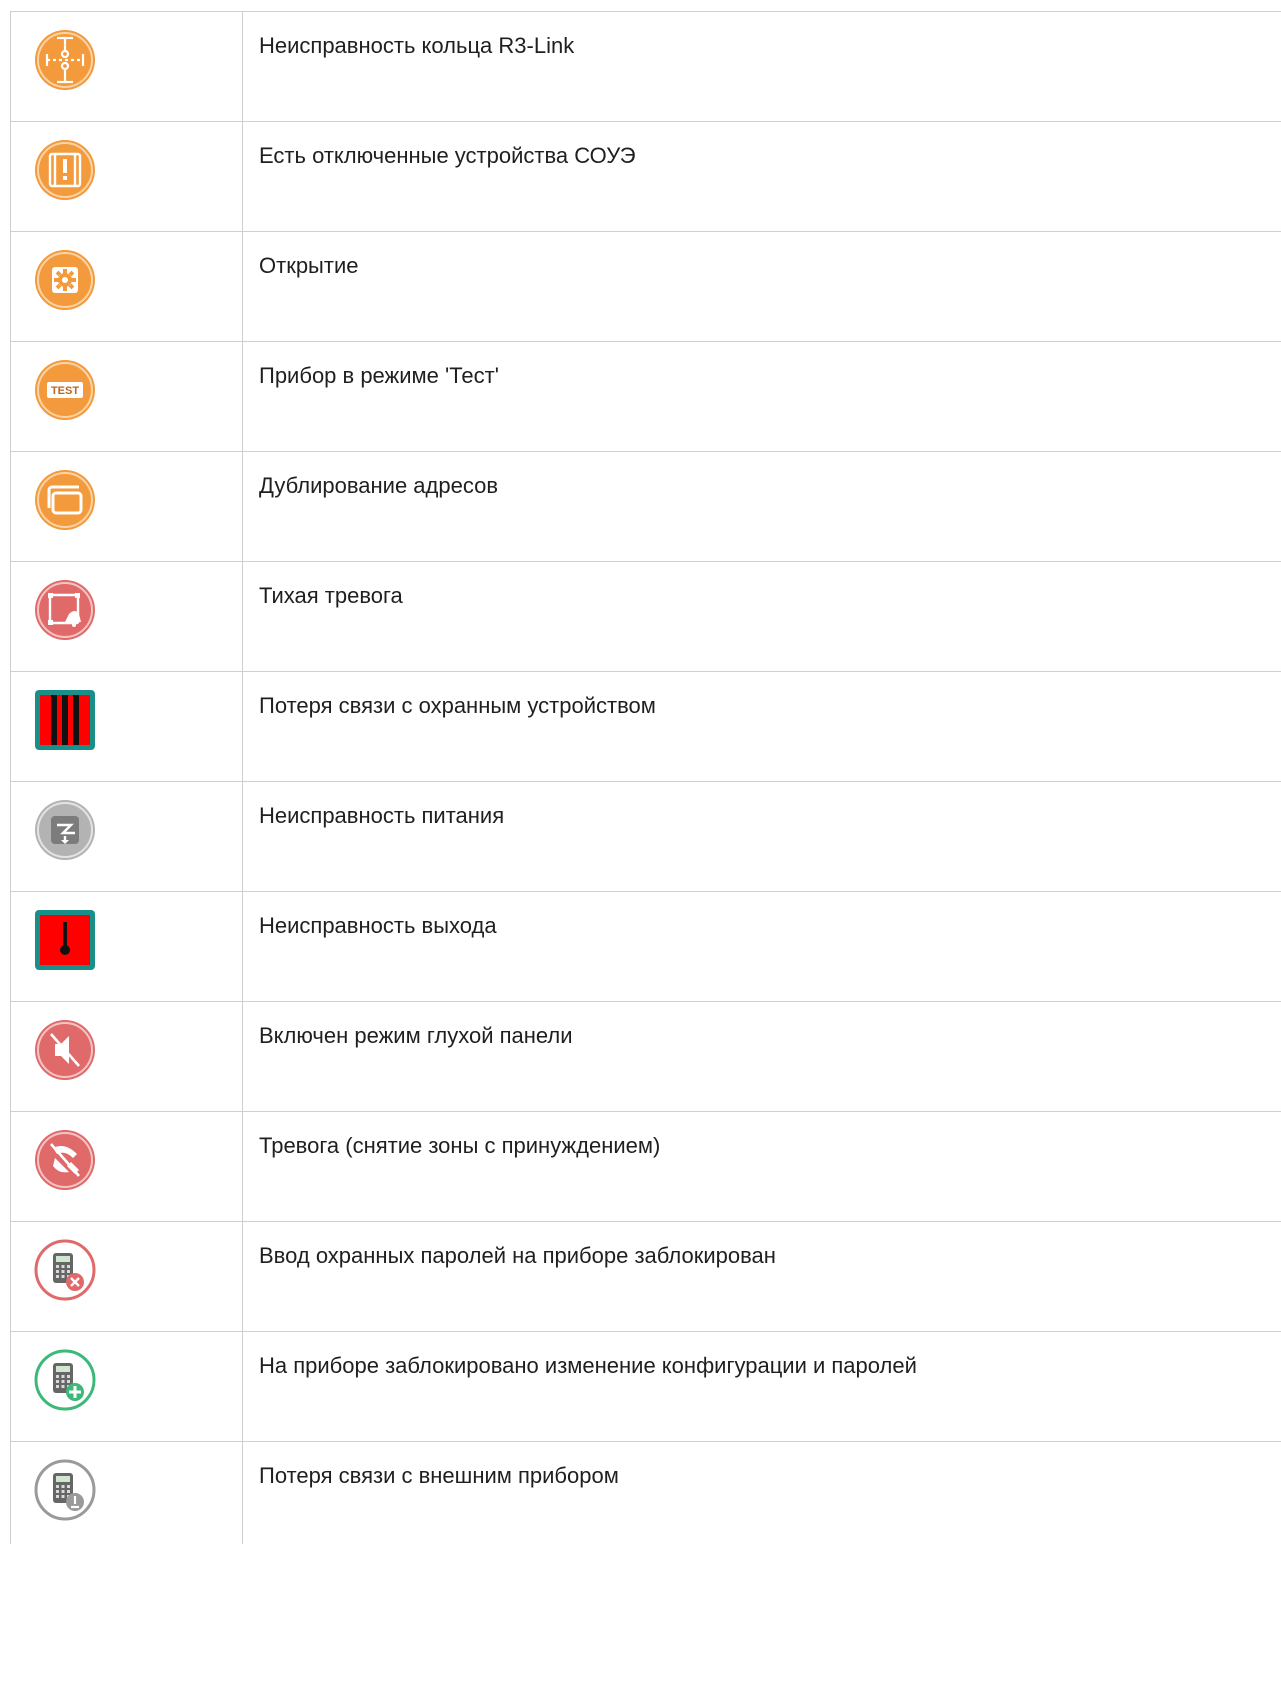  I want to click on row-label: Открытие, so click(761, 286).